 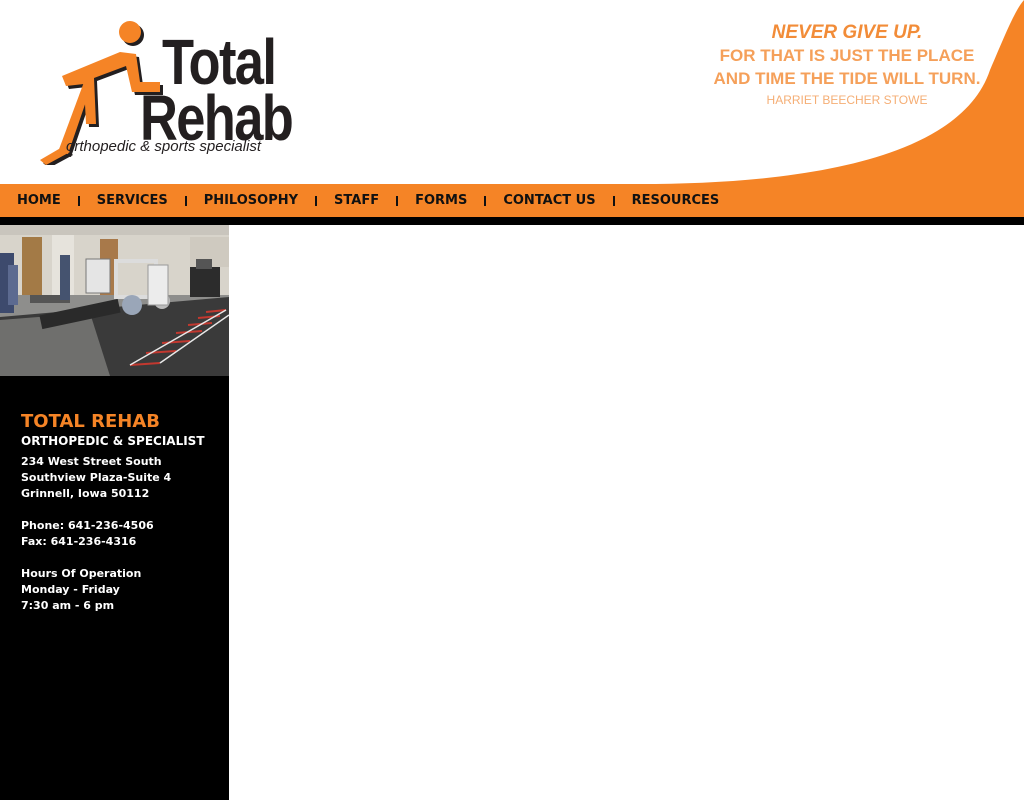 I want to click on hours-days: Monday - Friday, so click(x=70, y=589).